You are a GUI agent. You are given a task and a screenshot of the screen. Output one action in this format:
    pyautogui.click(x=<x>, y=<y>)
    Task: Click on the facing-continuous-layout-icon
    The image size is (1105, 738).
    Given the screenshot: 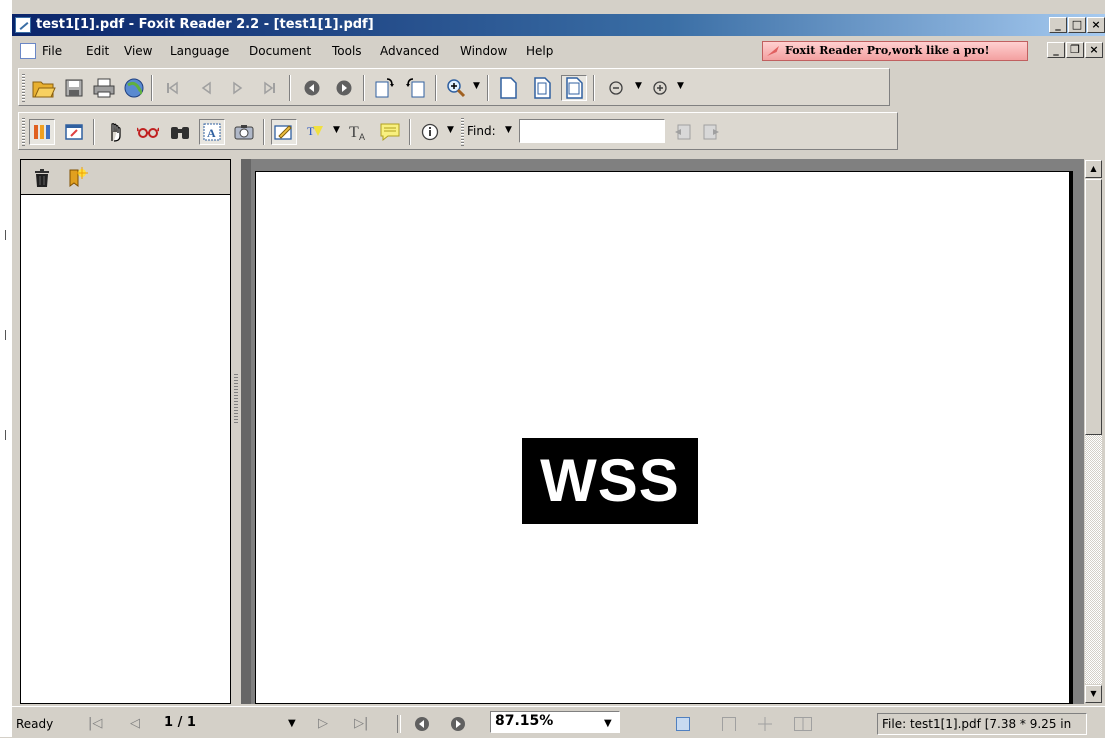 What is the action you would take?
    pyautogui.click(x=765, y=724)
    